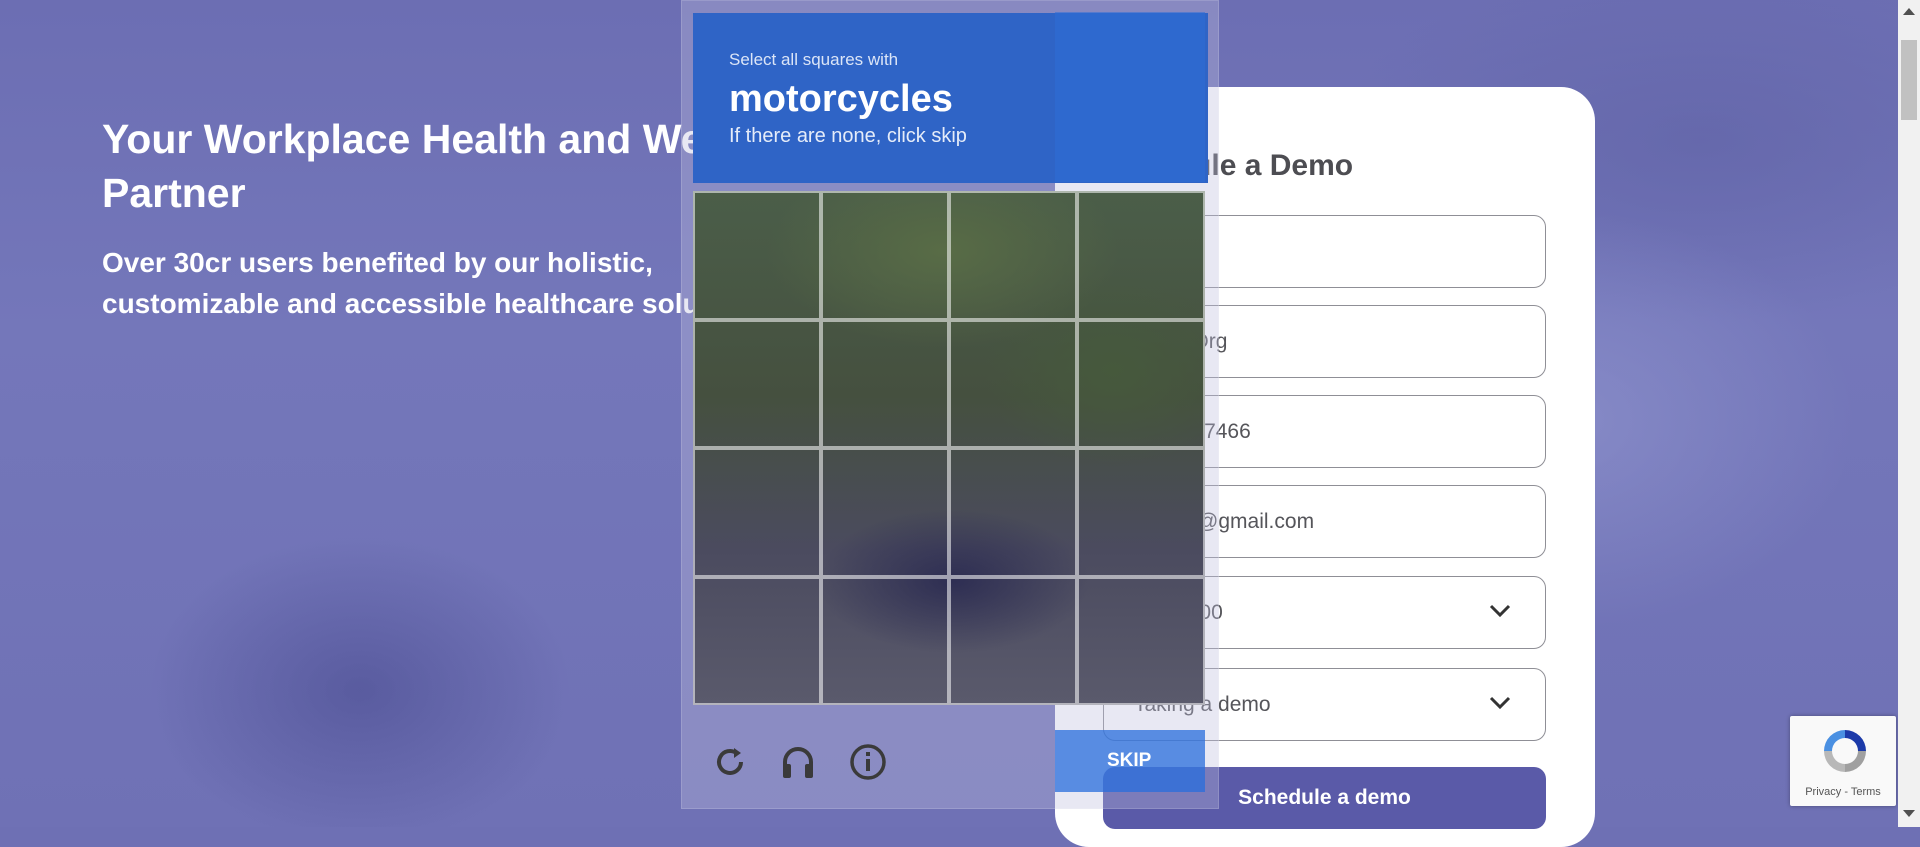 Image resolution: width=1920 pixels, height=847 pixels. What do you see at coordinates (814, 59) in the screenshot?
I see `captcha-instruction: Select all squares with` at bounding box center [814, 59].